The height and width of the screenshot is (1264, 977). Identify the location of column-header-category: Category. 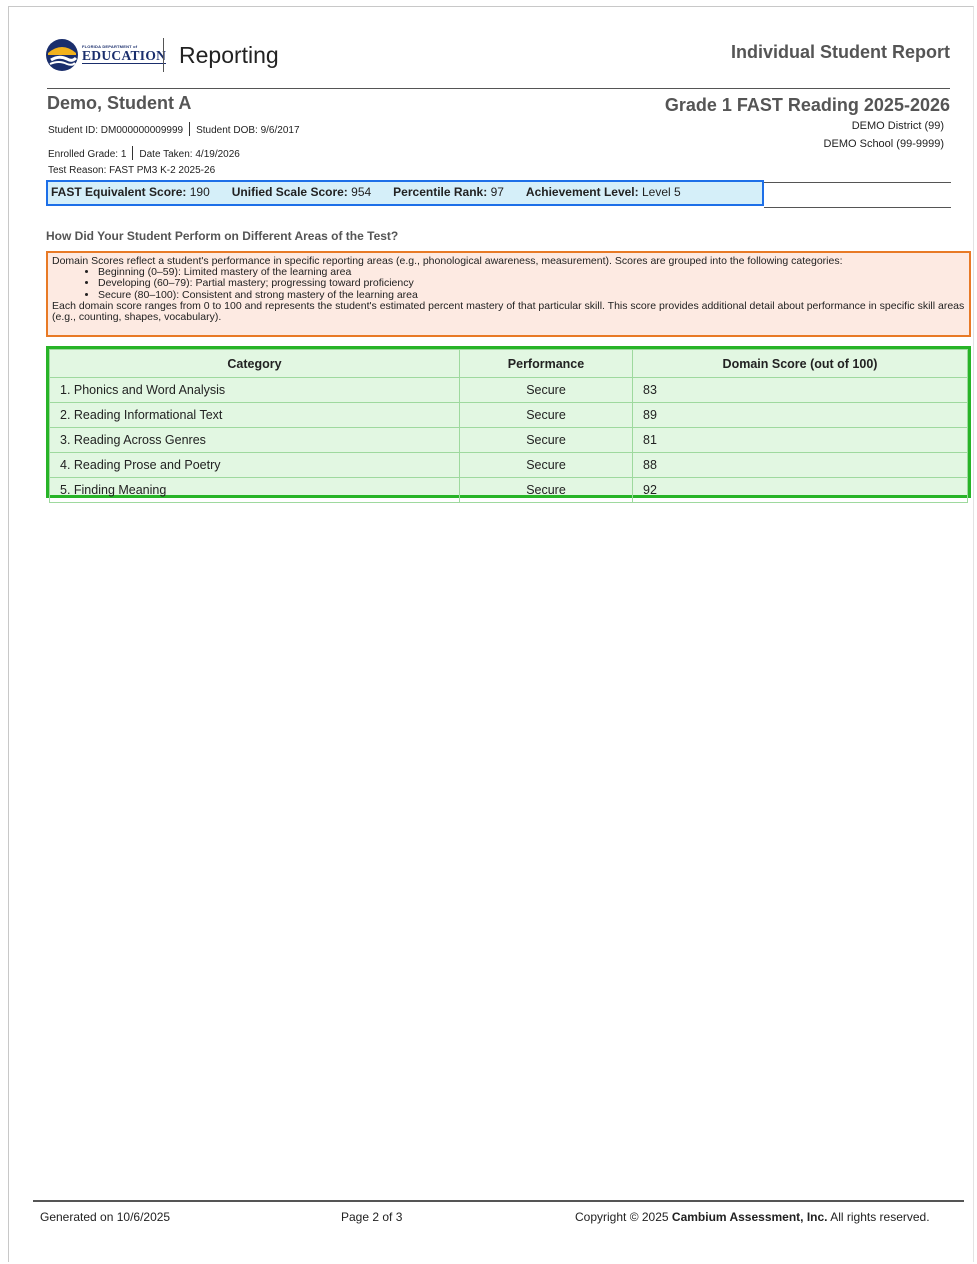
(254, 363).